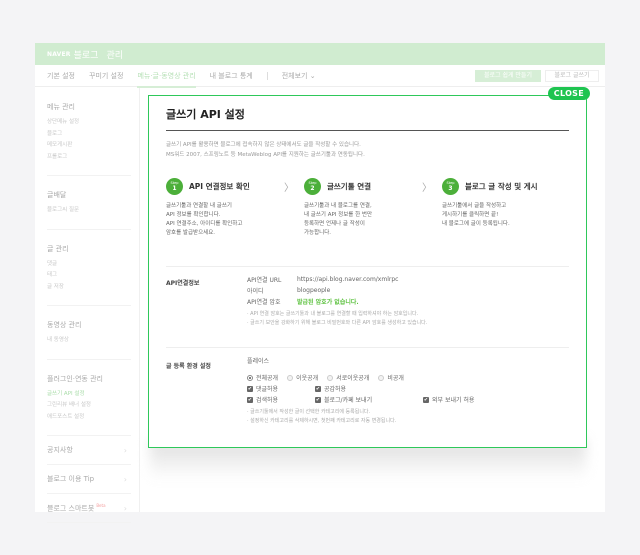 The width and height of the screenshot is (640, 555). Describe the element at coordinates (89, 156) in the screenshot. I see `sidebar-item-prologue: 프롤로그` at that location.